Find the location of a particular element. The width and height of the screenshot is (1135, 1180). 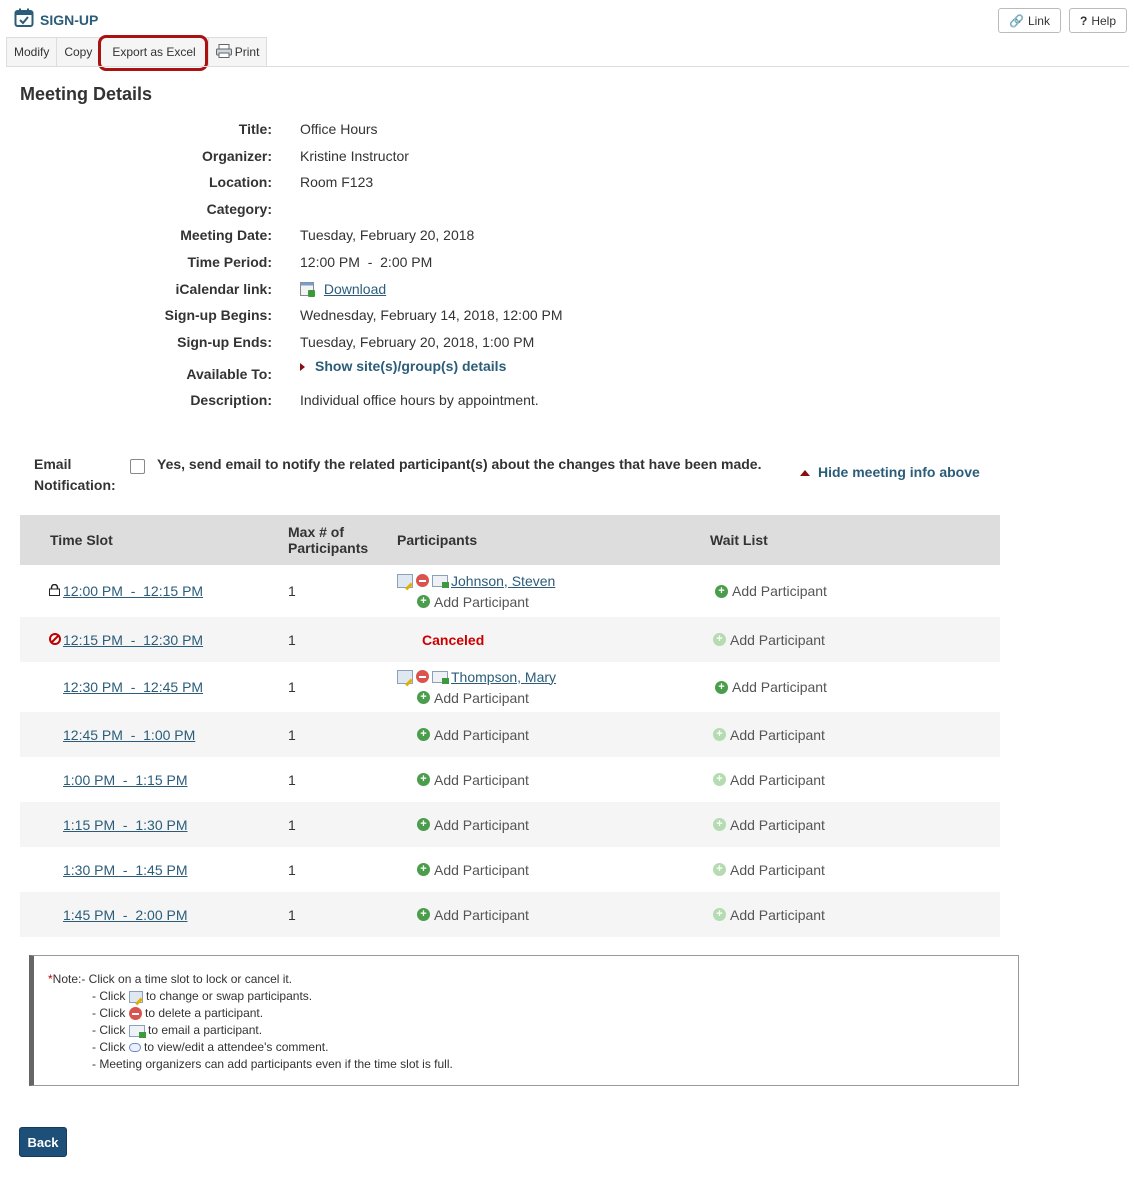

header-participants: Participants is located at coordinates (553, 540).